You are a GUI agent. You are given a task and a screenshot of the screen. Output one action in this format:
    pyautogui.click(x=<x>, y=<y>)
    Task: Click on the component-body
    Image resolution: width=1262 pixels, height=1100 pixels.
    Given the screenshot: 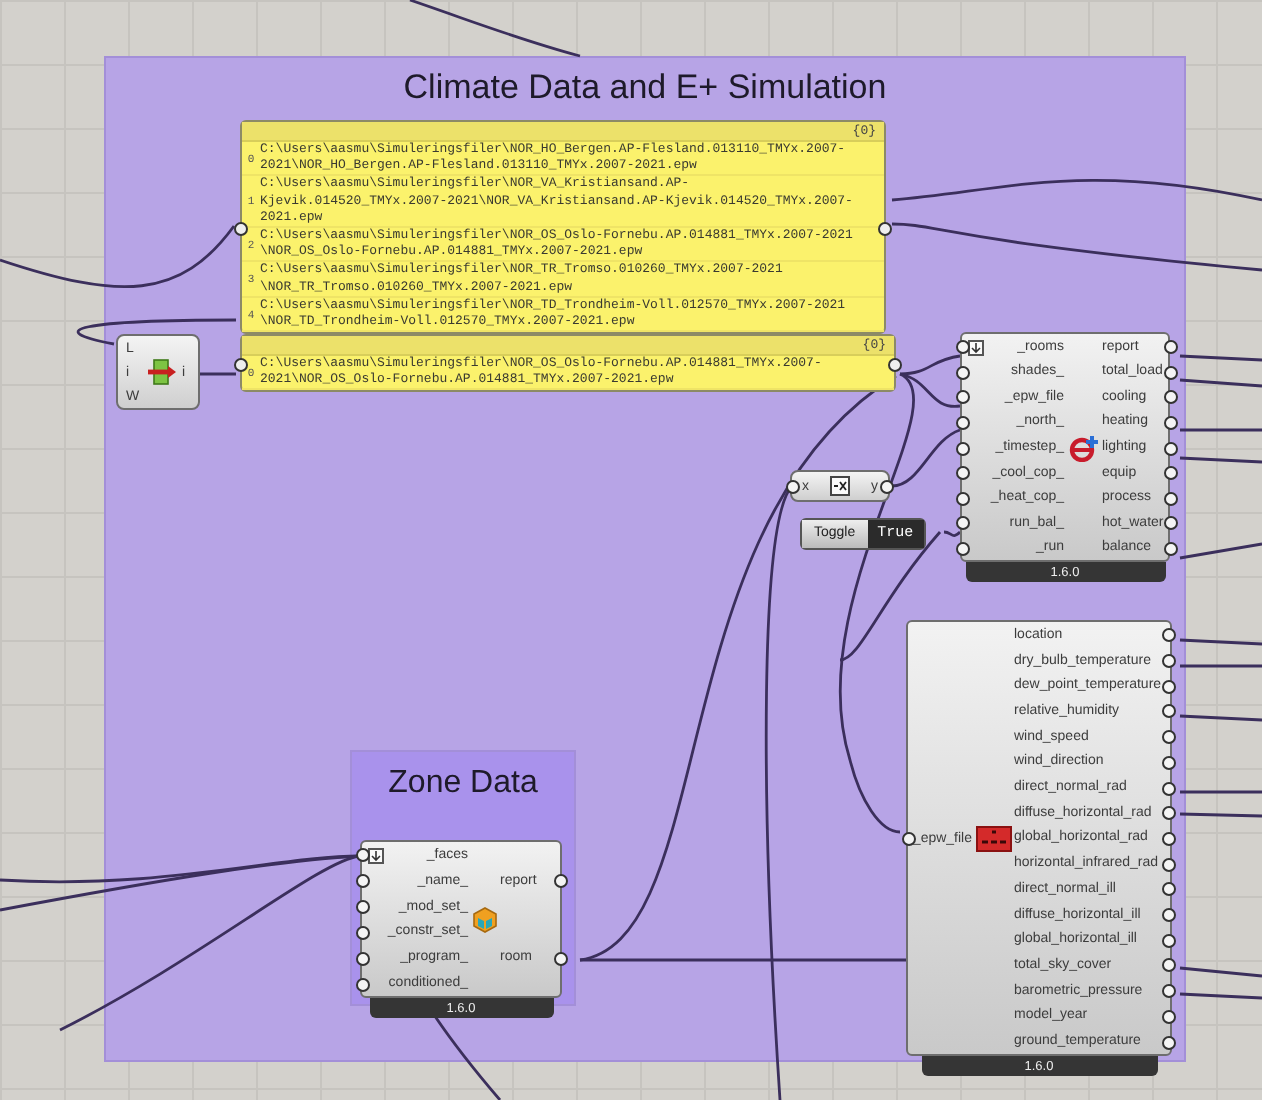 What is the action you would take?
    pyautogui.click(x=1039, y=838)
    